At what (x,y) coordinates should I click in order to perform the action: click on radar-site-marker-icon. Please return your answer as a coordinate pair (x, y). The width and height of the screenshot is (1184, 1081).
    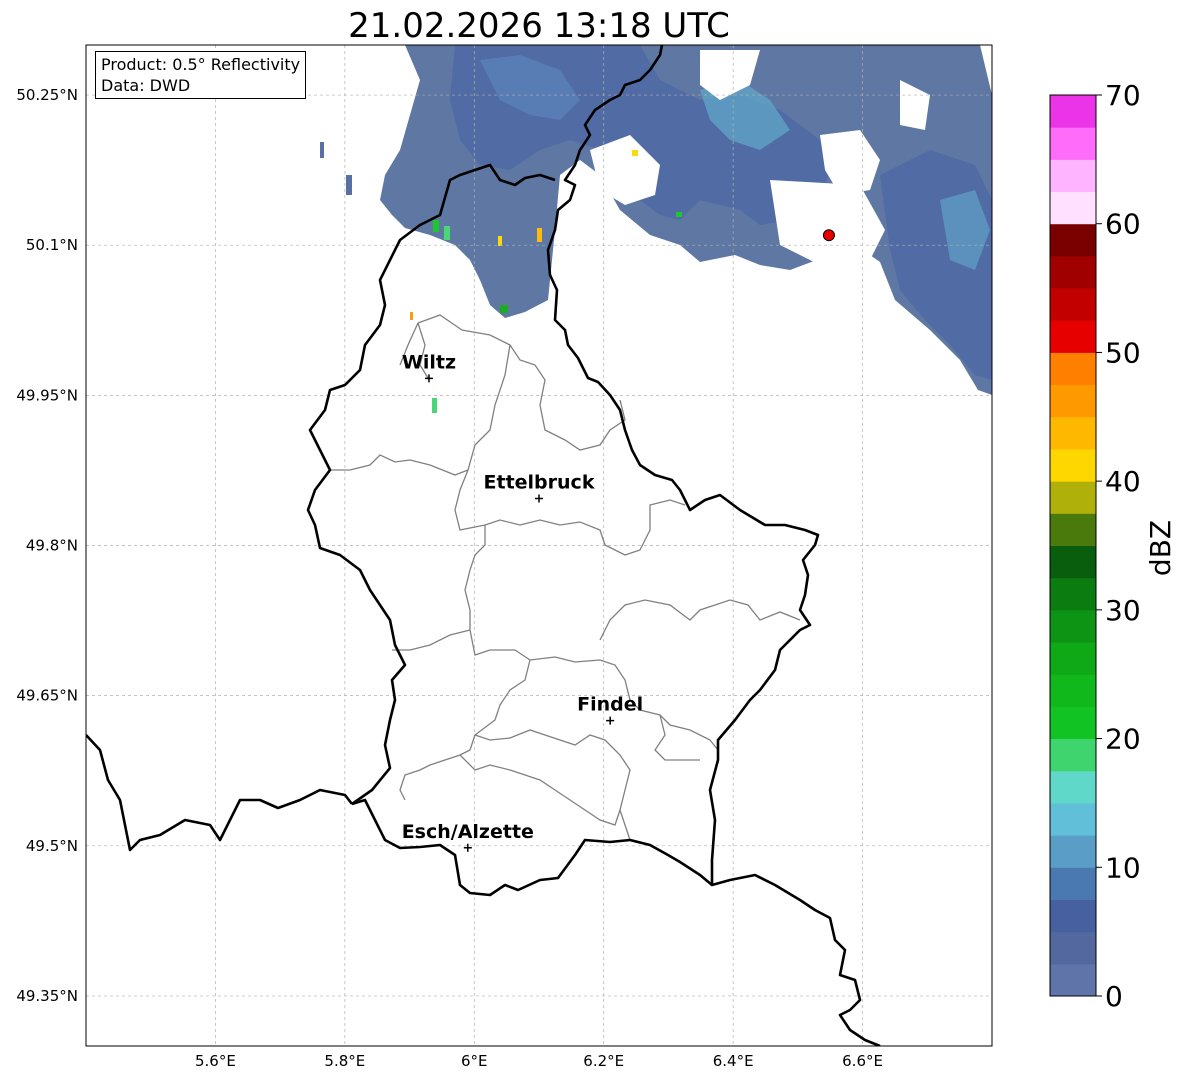
    Looking at the image, I should click on (828, 235).